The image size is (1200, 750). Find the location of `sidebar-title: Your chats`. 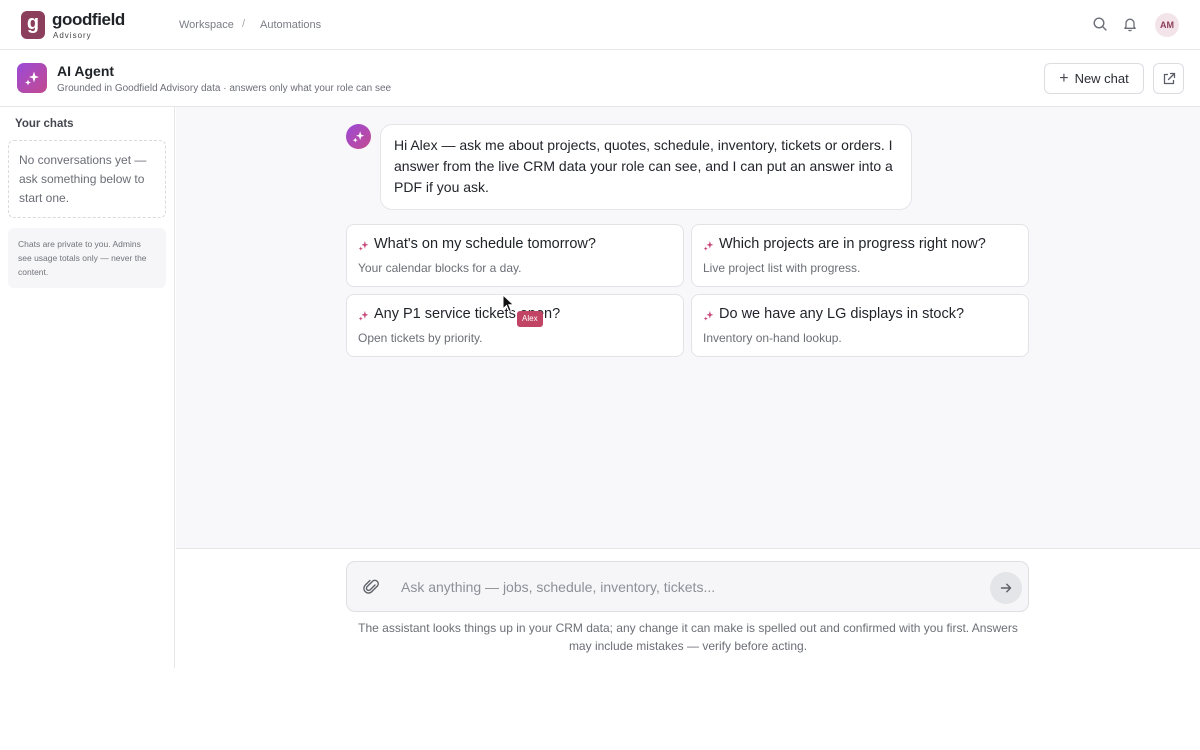

sidebar-title: Your chats is located at coordinates (44, 124).